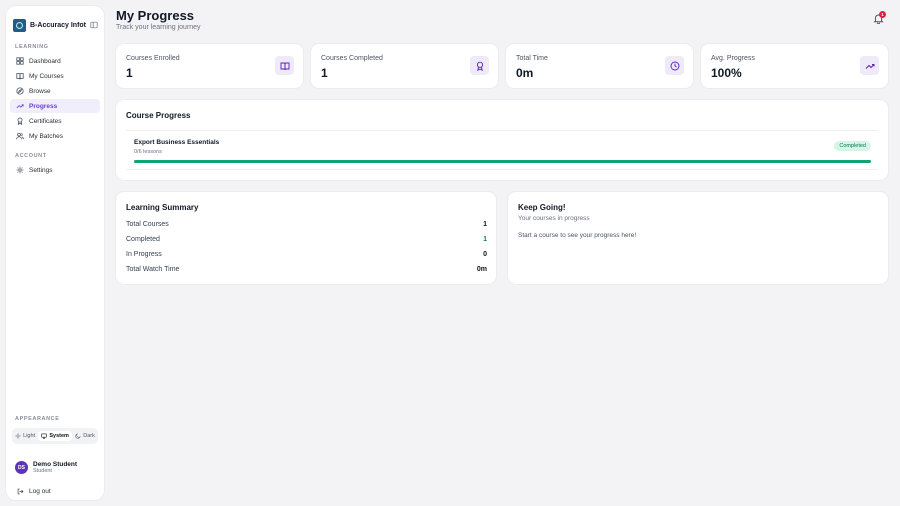 This screenshot has width=900, height=506. Describe the element at coordinates (852, 146) in the screenshot. I see `status-badge: Completed` at that location.